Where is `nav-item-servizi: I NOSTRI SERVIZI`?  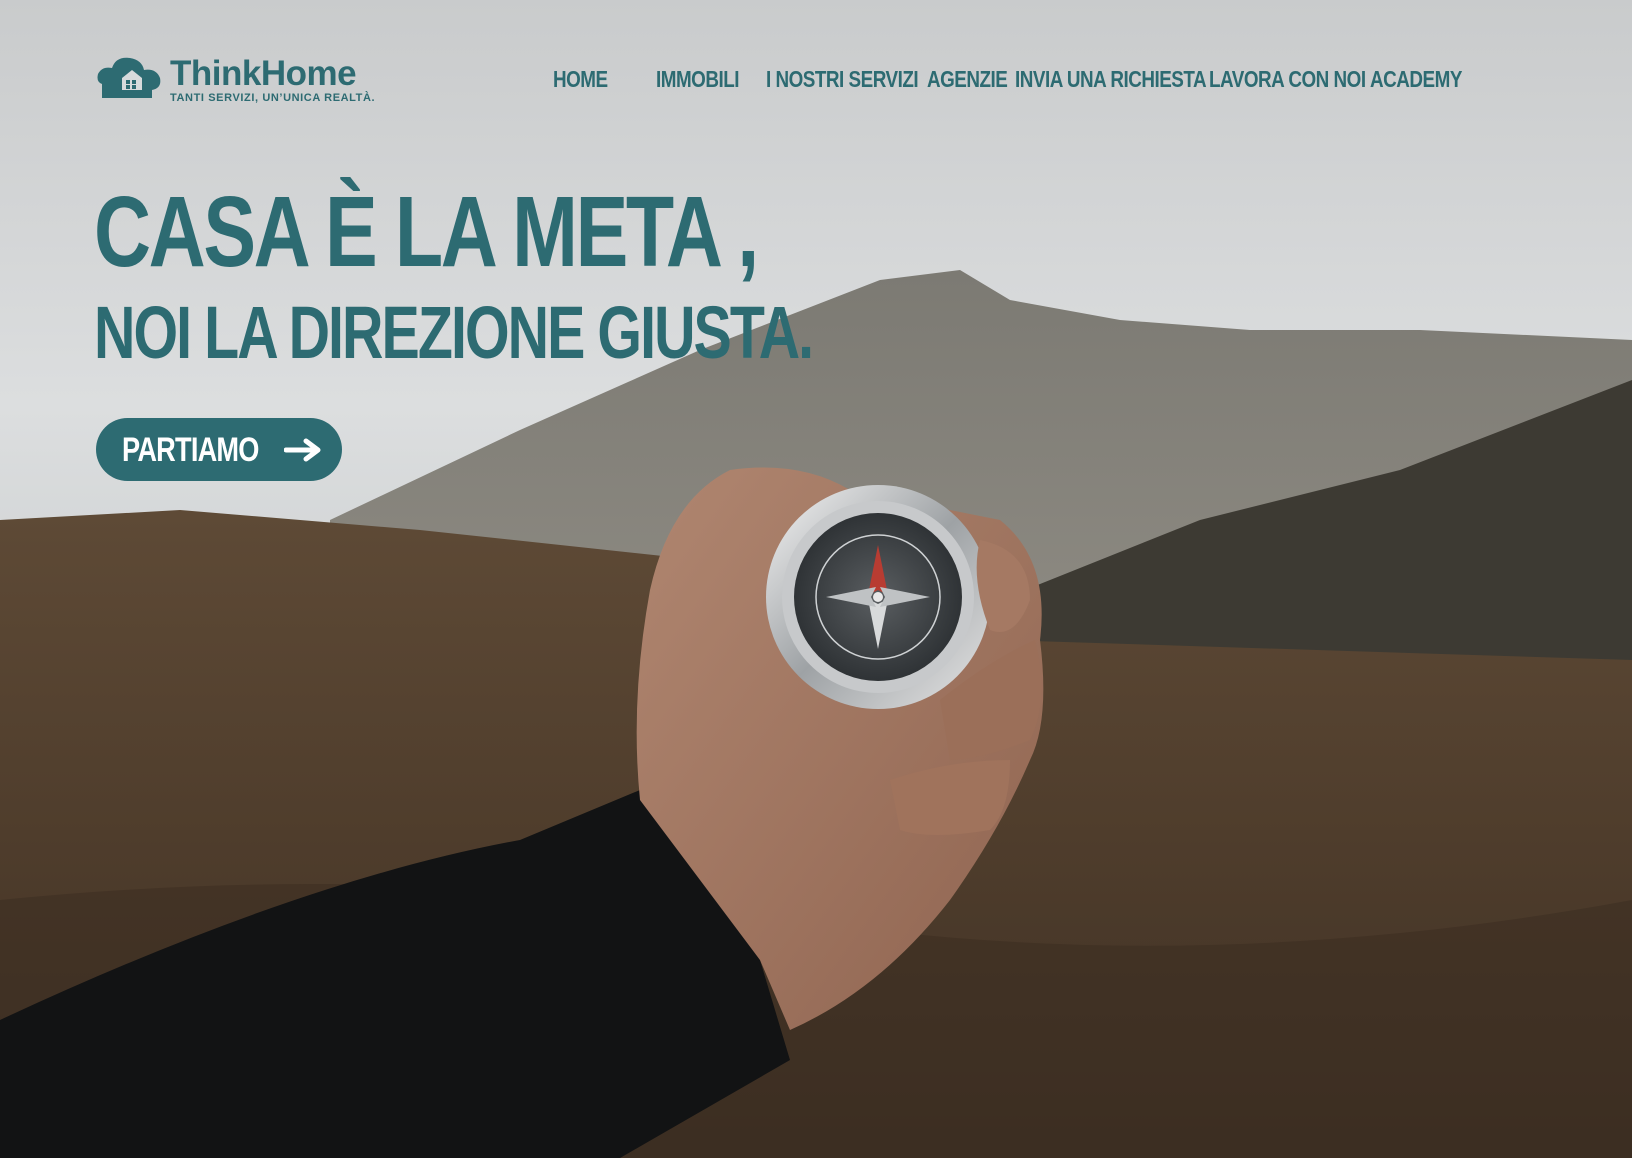 nav-item-servizi: I NOSTRI SERVIZI is located at coordinates (842, 79).